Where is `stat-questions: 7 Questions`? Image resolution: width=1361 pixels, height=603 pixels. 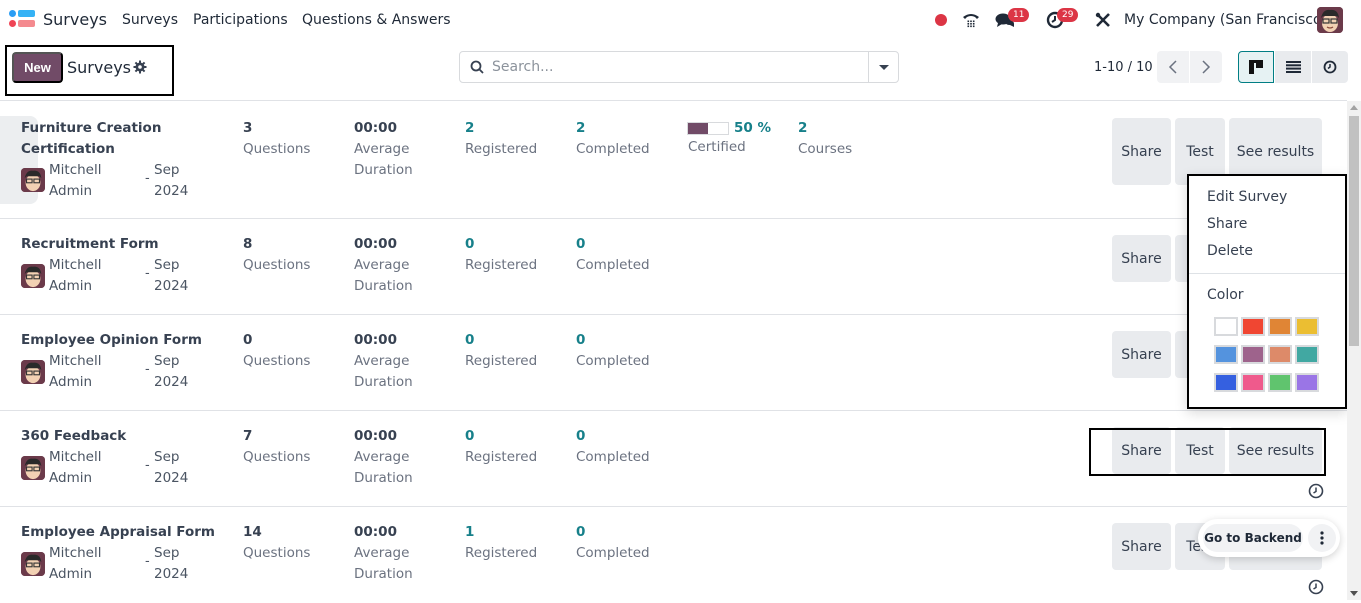
stat-questions: 7 Questions is located at coordinates (276, 447).